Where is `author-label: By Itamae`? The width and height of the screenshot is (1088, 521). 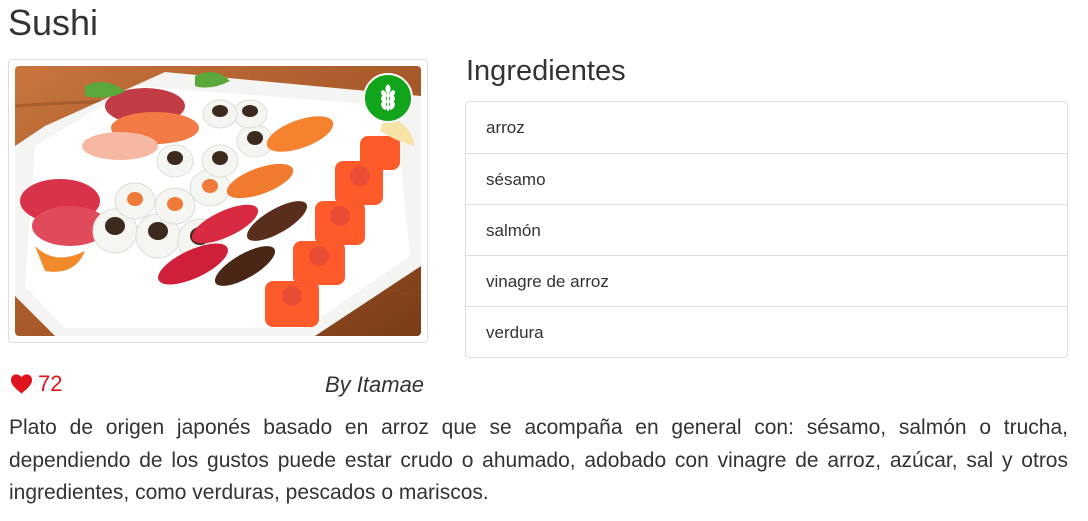 author-label: By Itamae is located at coordinates (375, 384).